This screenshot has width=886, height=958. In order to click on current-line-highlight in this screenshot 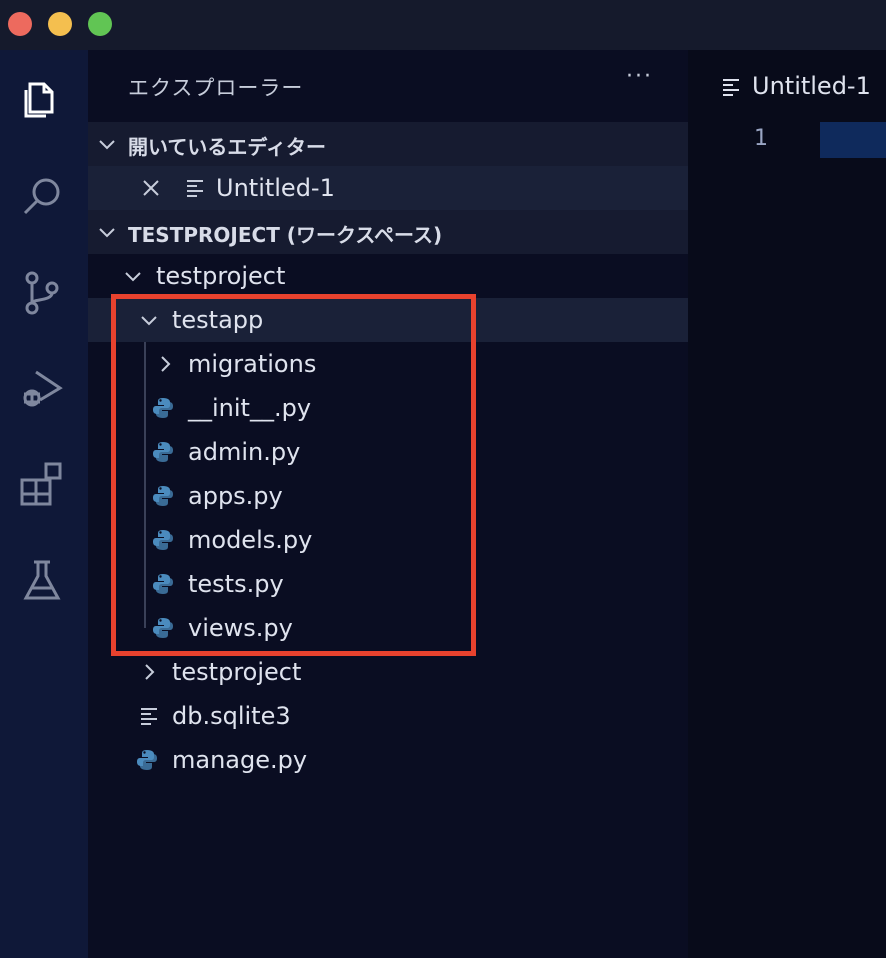, I will do `click(853, 140)`.